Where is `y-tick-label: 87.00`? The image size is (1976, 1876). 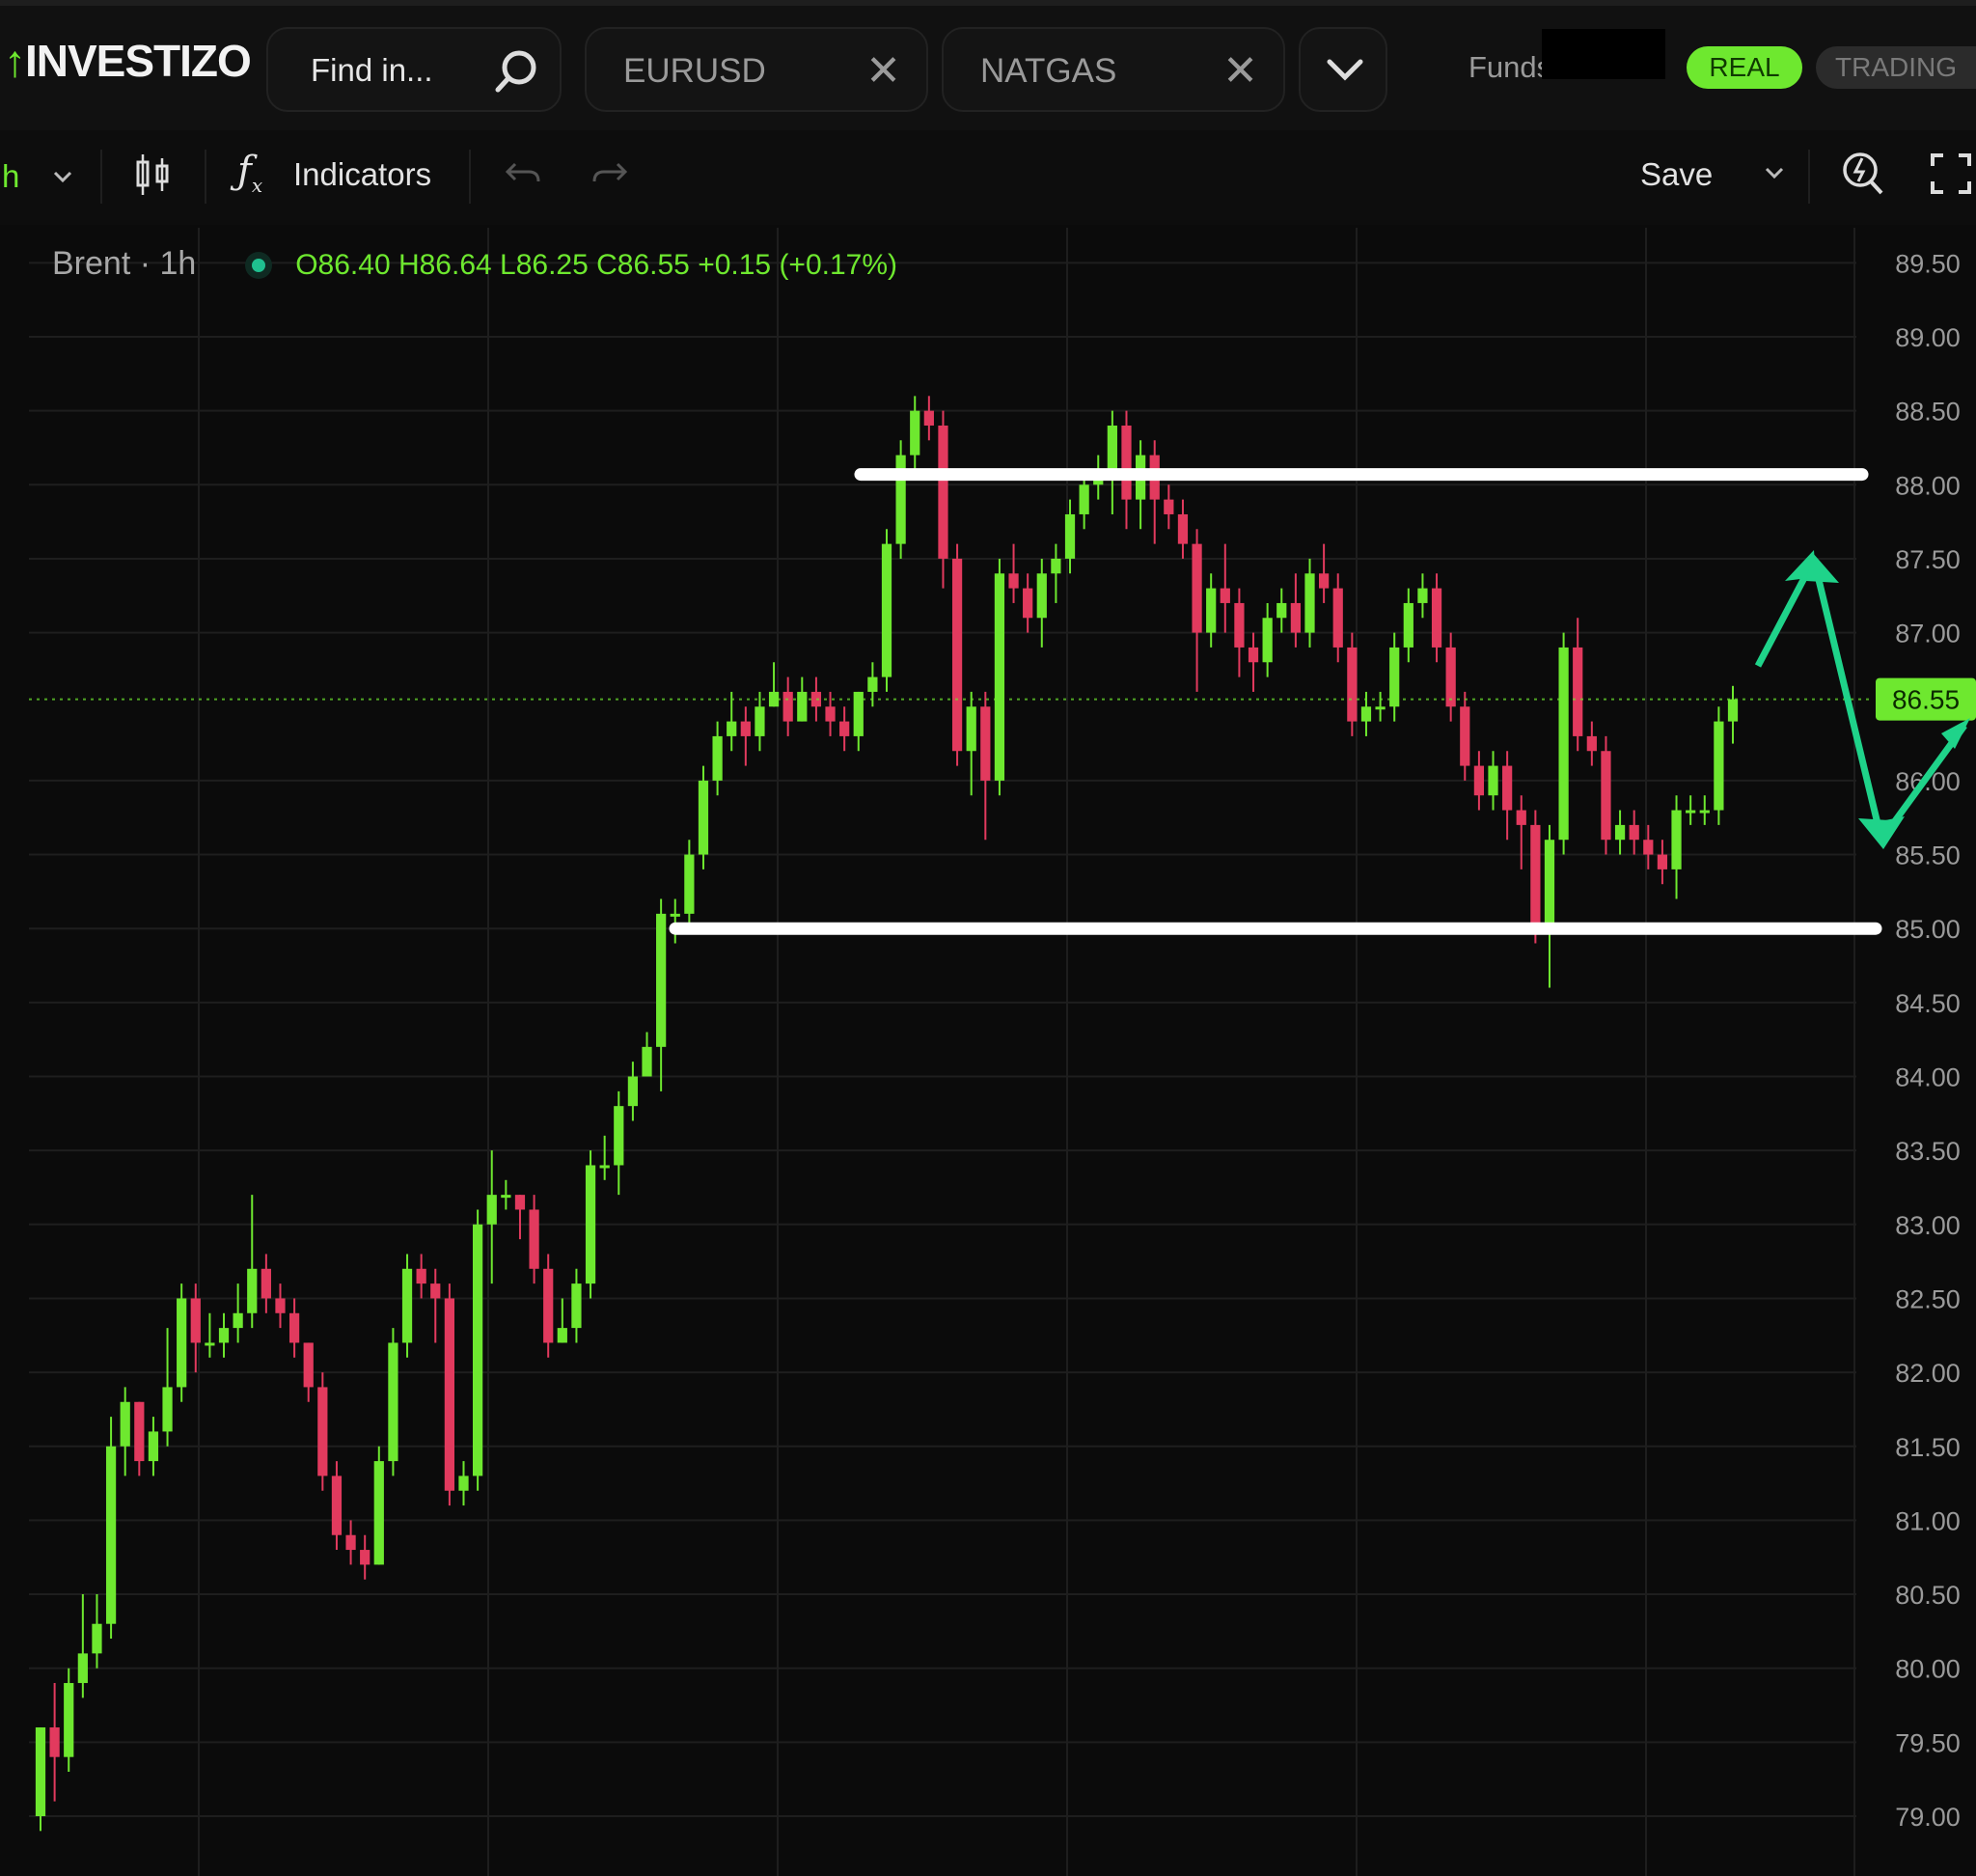
y-tick-label: 87.00 is located at coordinates (1928, 634).